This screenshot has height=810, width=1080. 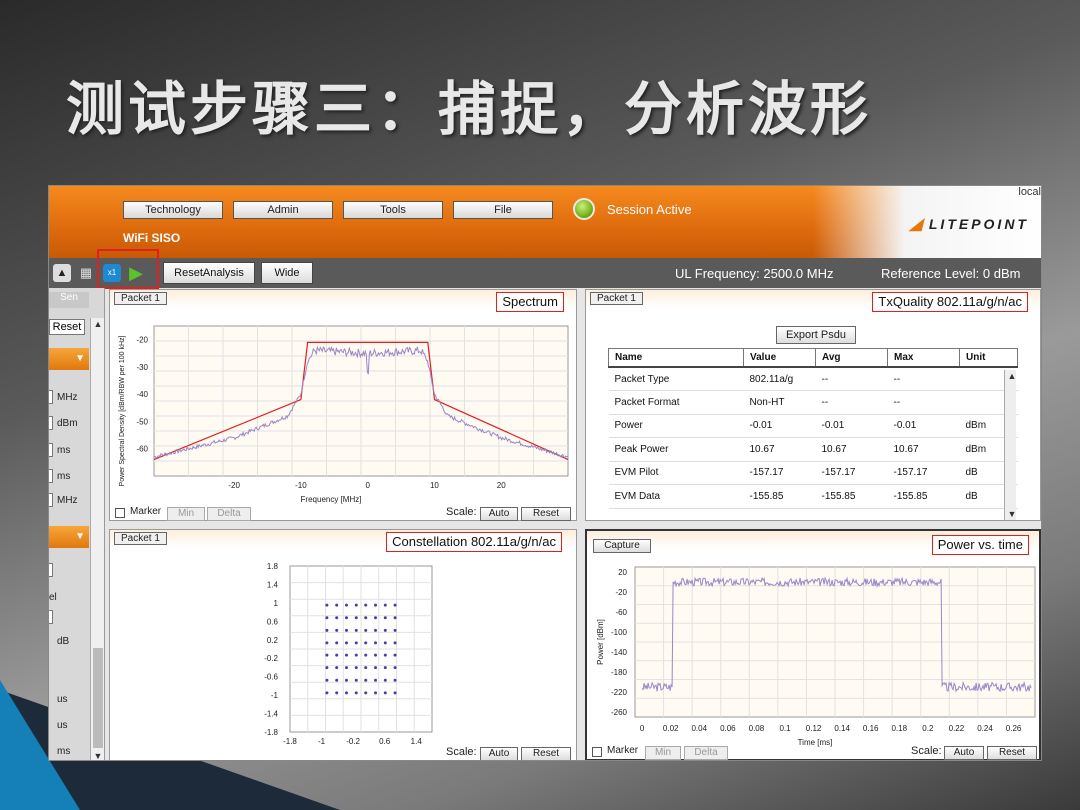 I want to click on y-tick-label: -20, so click(x=142, y=340).